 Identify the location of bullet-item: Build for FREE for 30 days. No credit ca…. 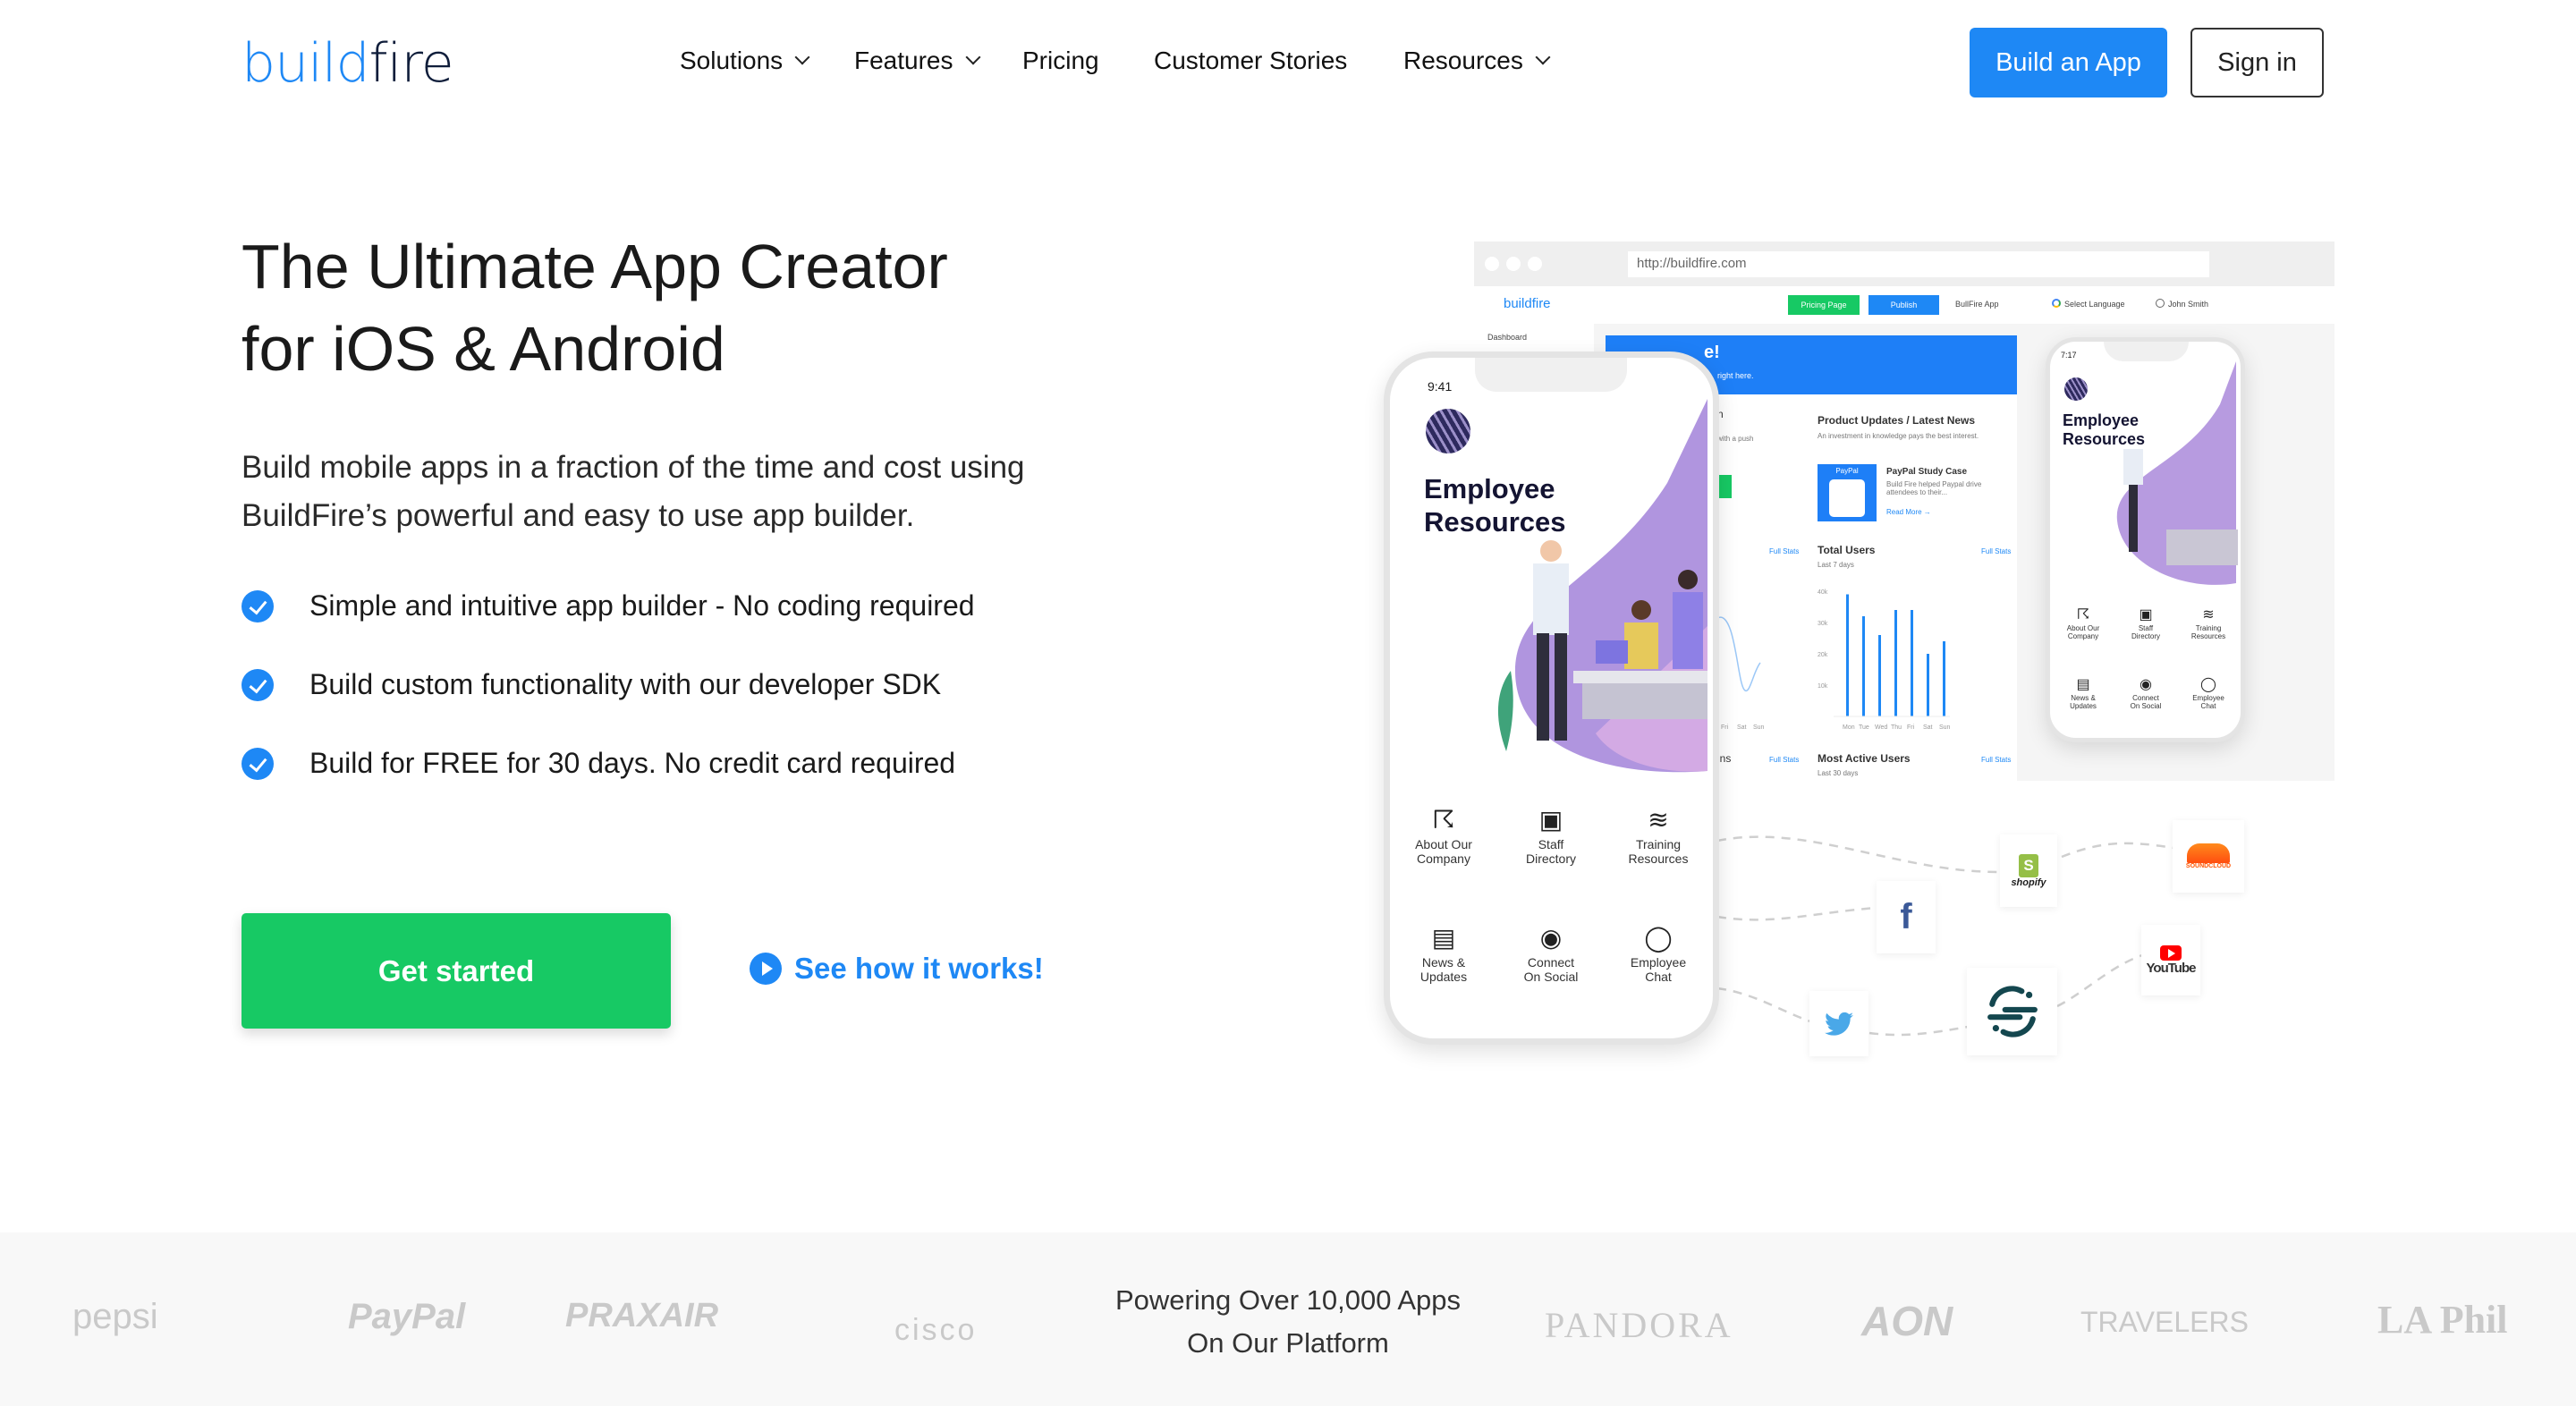
(598, 764).